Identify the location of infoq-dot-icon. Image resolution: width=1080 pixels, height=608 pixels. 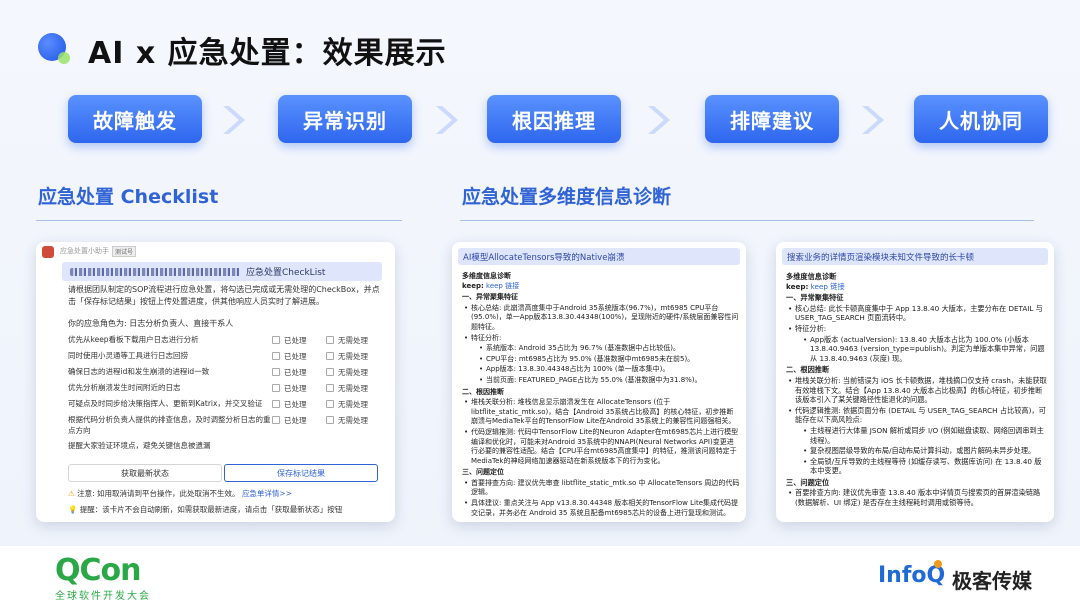
(938, 564).